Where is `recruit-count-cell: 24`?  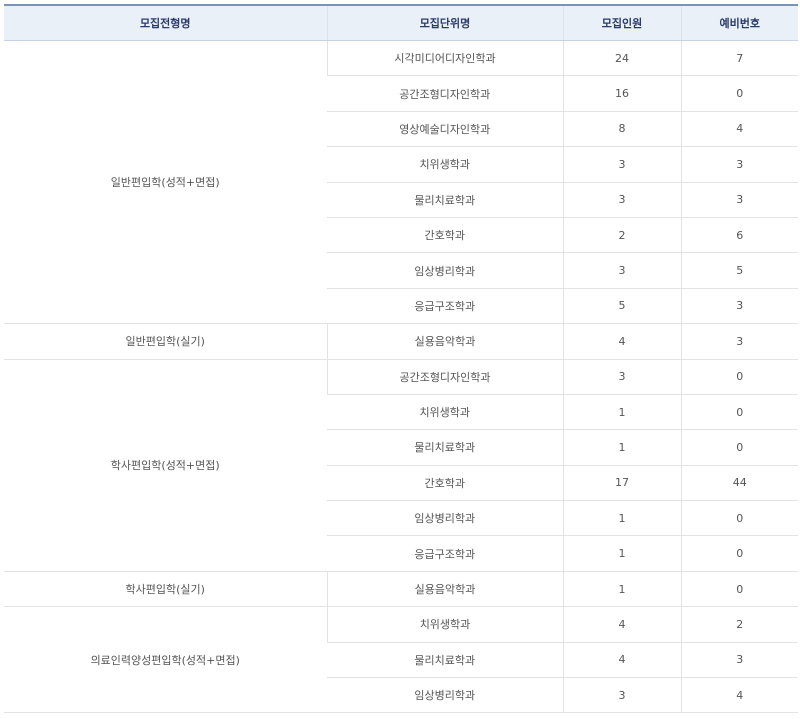 recruit-count-cell: 24 is located at coordinates (621, 58).